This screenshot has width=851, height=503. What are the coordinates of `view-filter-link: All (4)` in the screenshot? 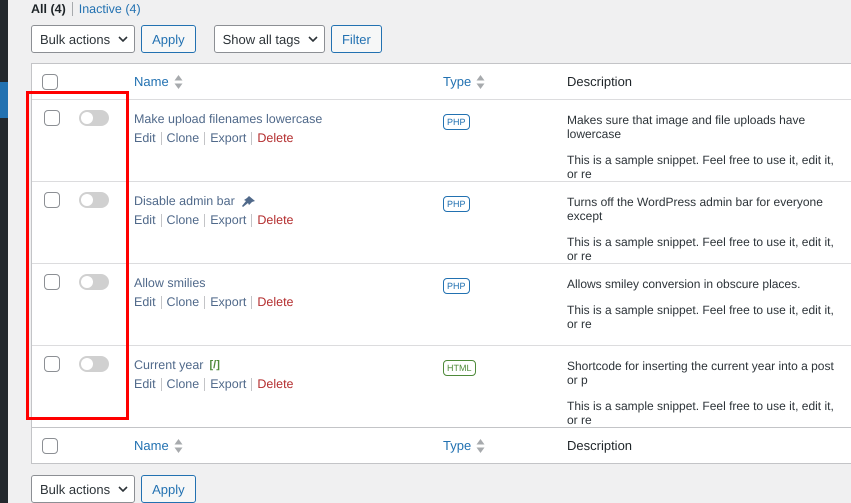 It's located at (51, 9).